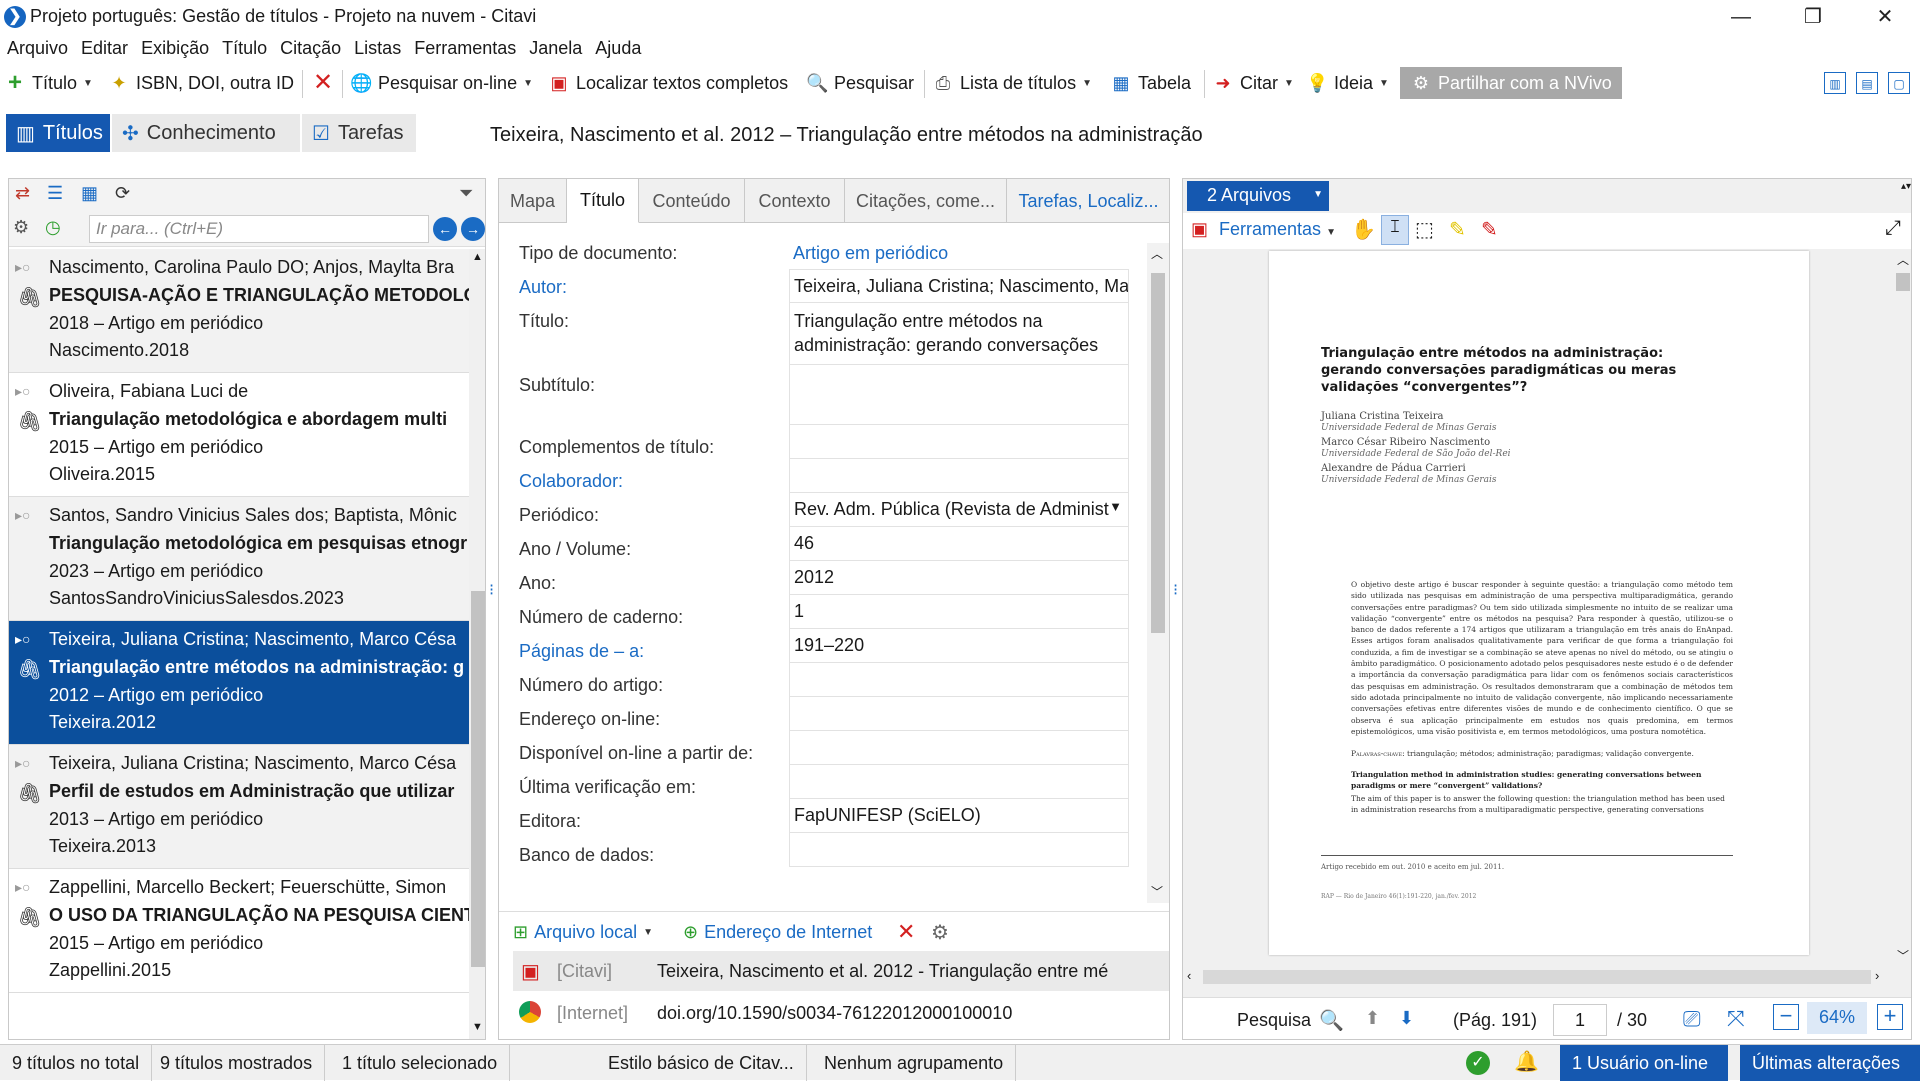 This screenshot has width=1920, height=1081. Describe the element at coordinates (1692, 1019) in the screenshot. I see `fit-width-icon: ⎚` at that location.